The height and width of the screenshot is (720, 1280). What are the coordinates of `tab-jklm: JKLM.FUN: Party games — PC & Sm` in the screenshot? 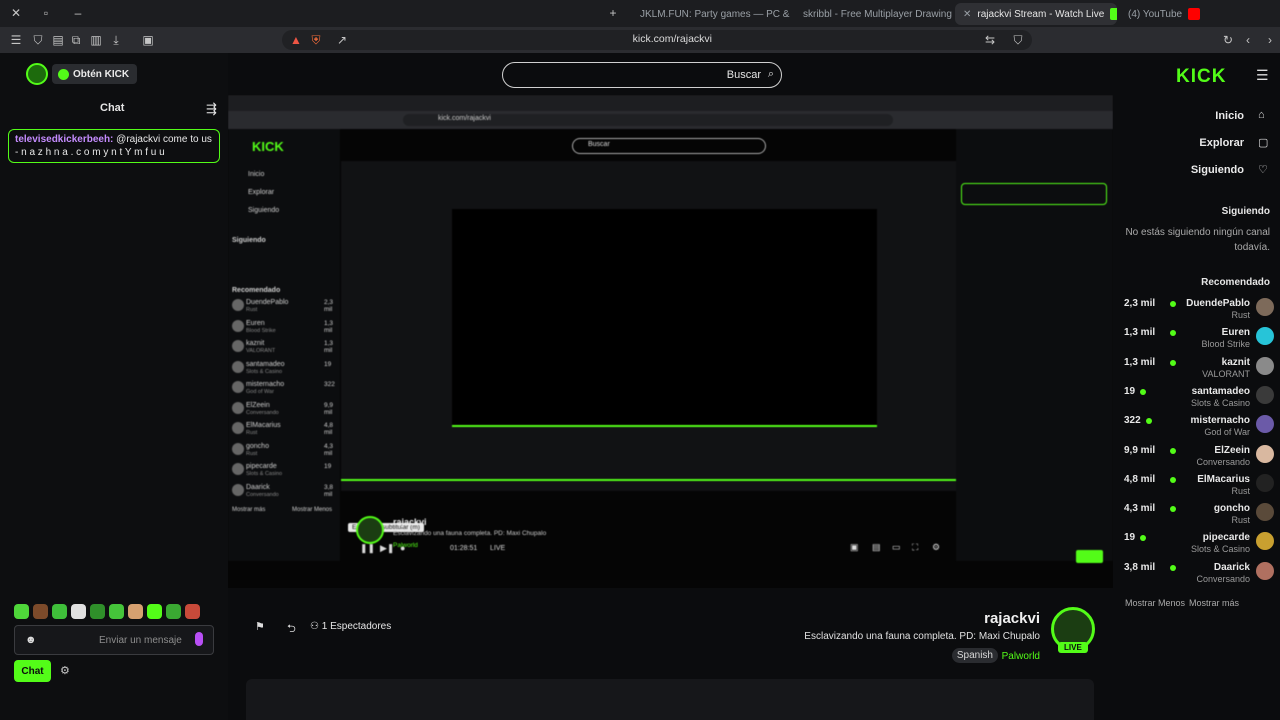 It's located at (712, 14).